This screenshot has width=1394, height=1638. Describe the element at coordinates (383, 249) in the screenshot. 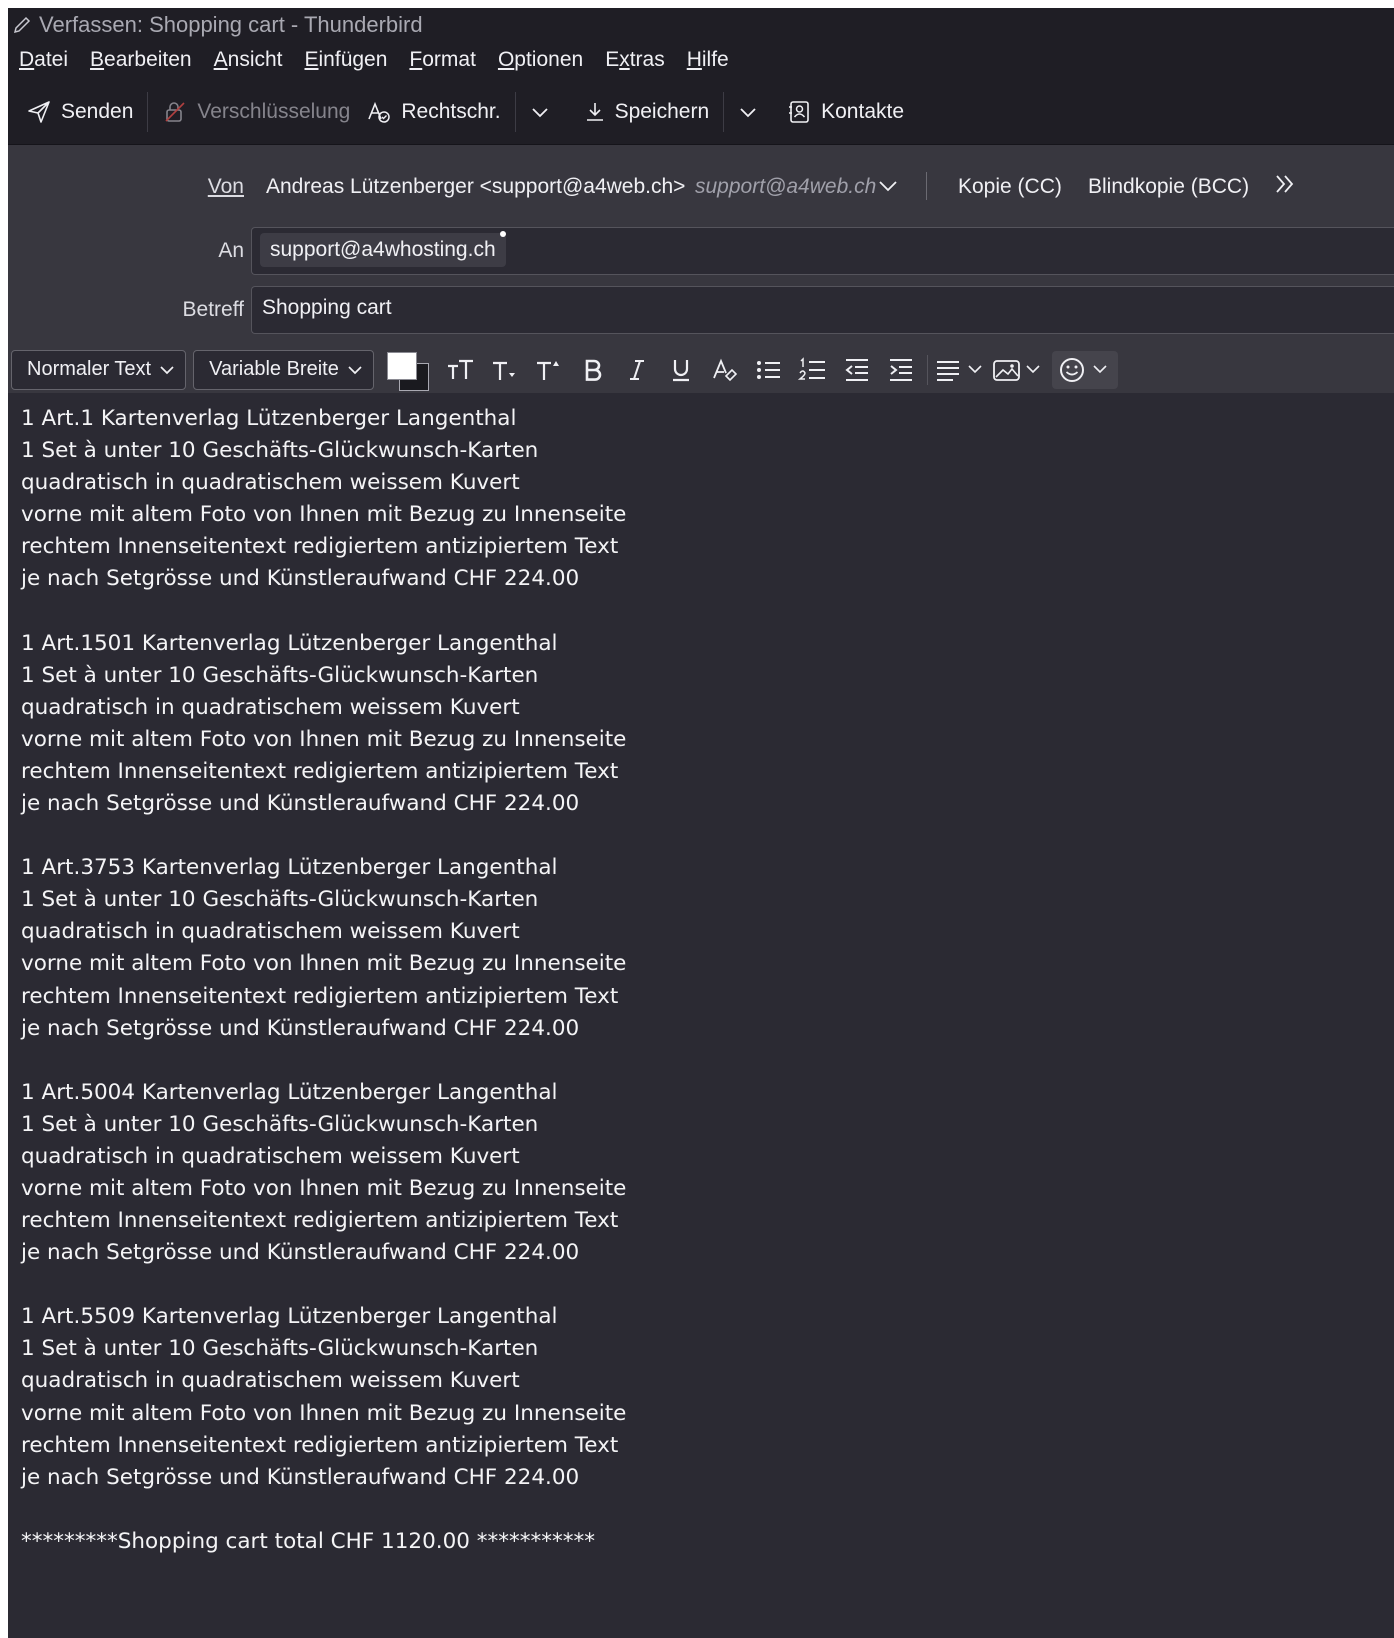

I see `recipient-pill: support@a4whosting.ch` at that location.